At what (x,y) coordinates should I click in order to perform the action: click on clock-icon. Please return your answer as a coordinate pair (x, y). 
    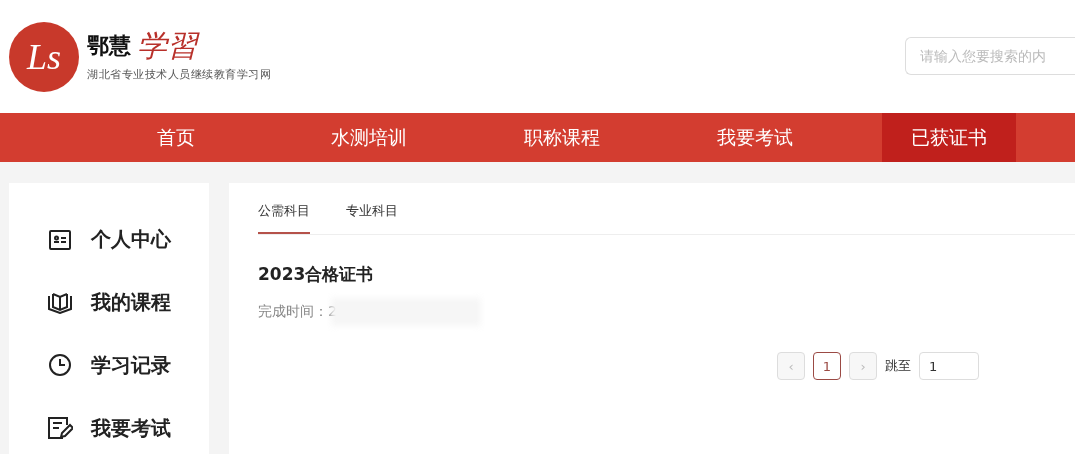
    Looking at the image, I should click on (60, 365).